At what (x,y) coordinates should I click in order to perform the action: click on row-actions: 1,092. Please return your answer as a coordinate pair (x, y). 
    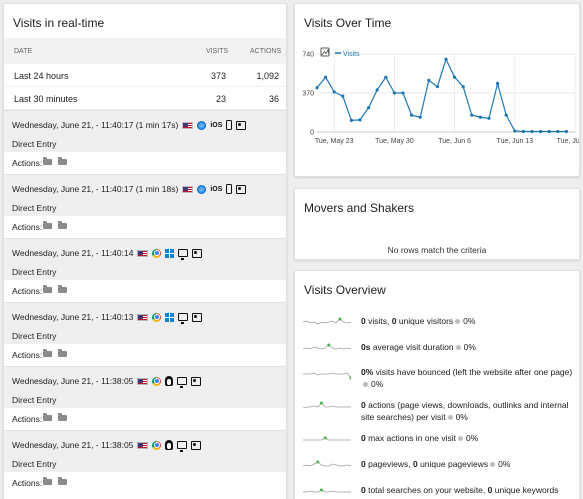
    Looking at the image, I should click on (267, 76).